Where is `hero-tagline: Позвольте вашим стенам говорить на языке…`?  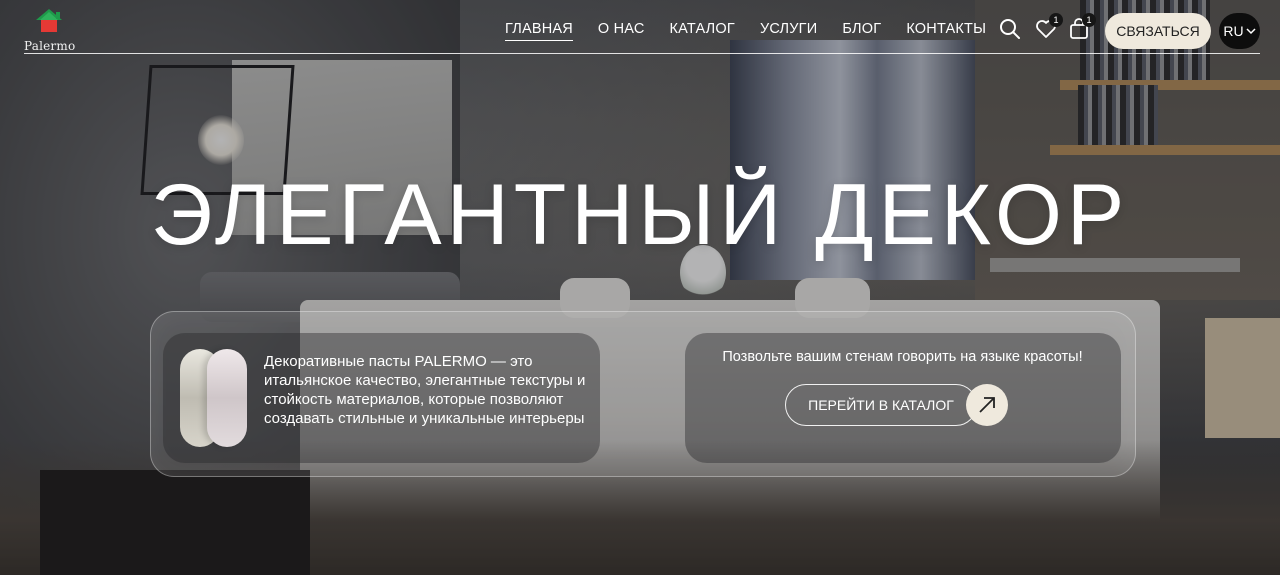 hero-tagline: Позвольте вашим стенам говорить на языке… is located at coordinates (902, 357).